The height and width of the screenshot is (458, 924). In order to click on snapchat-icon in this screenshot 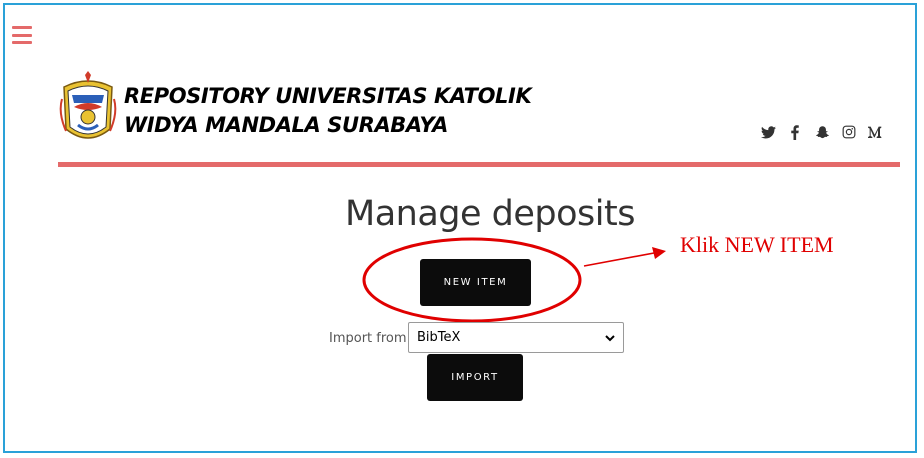, I will do `click(822, 132)`.